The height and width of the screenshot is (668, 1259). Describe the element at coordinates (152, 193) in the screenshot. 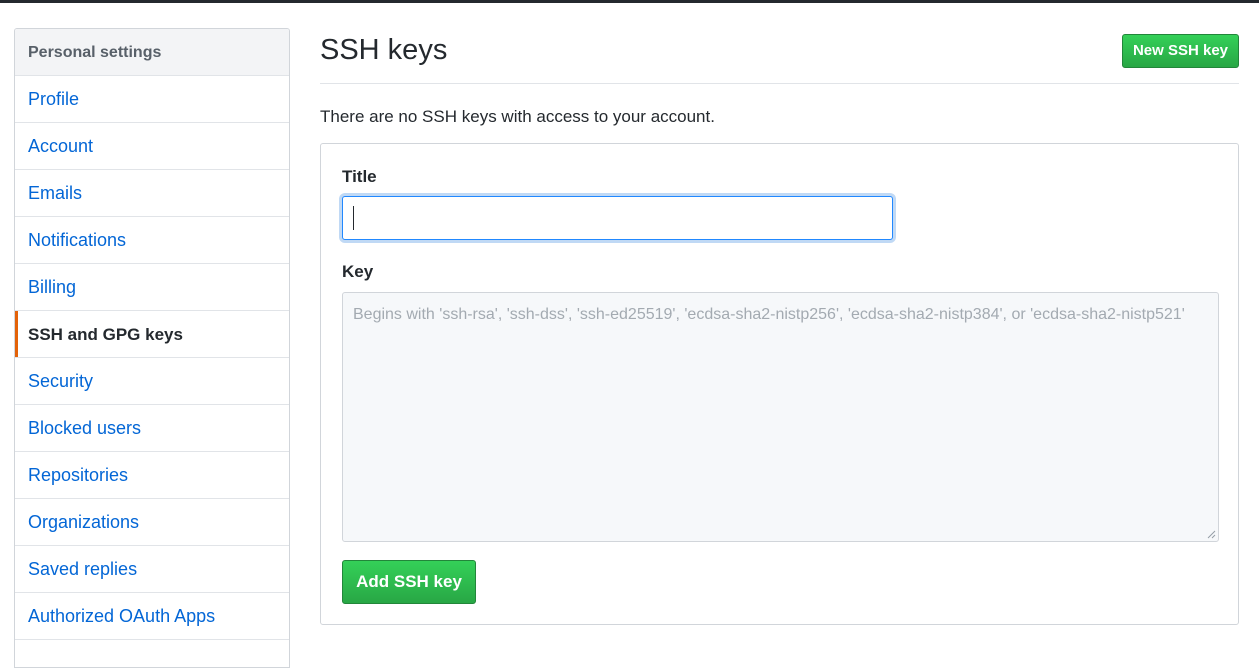

I see `sidebar-item-emails: Emails` at that location.